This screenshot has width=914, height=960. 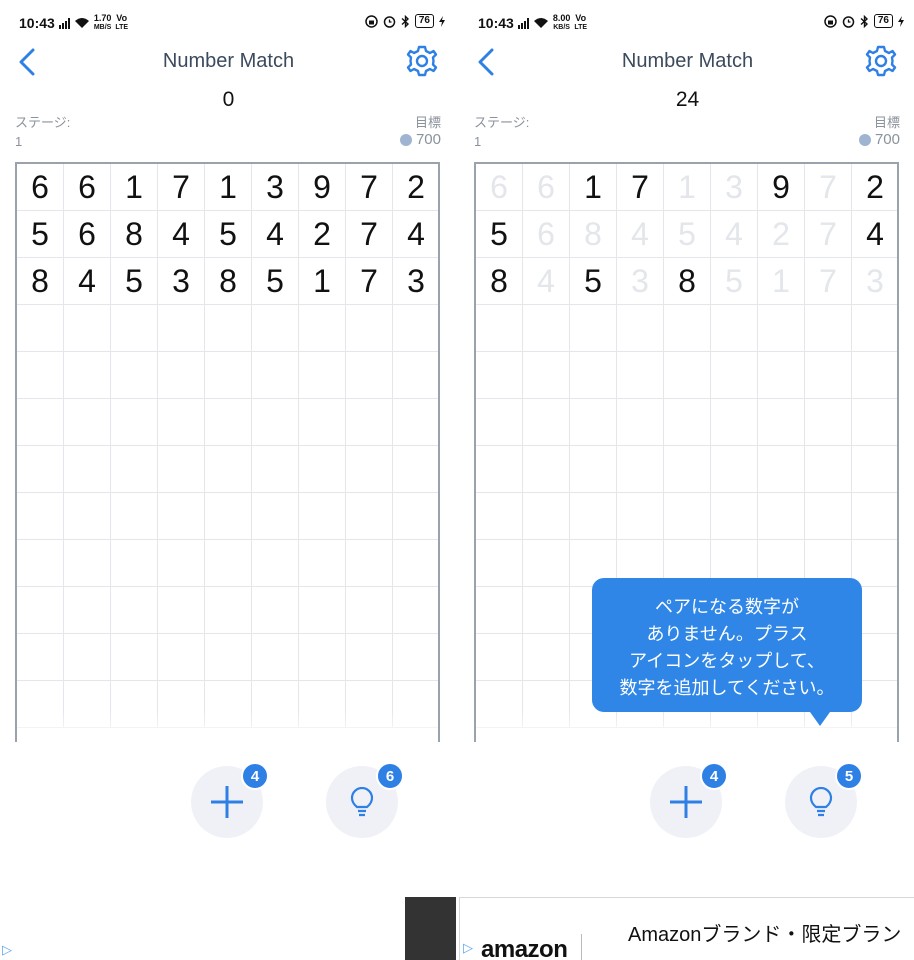 What do you see at coordinates (524, 948) in the screenshot?
I see `amazon-logo: amazon` at bounding box center [524, 948].